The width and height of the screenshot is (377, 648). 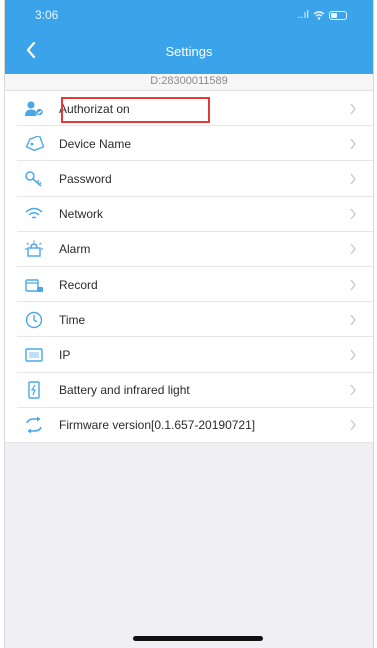 I want to click on settings-item-label: Device Name, so click(x=95, y=143).